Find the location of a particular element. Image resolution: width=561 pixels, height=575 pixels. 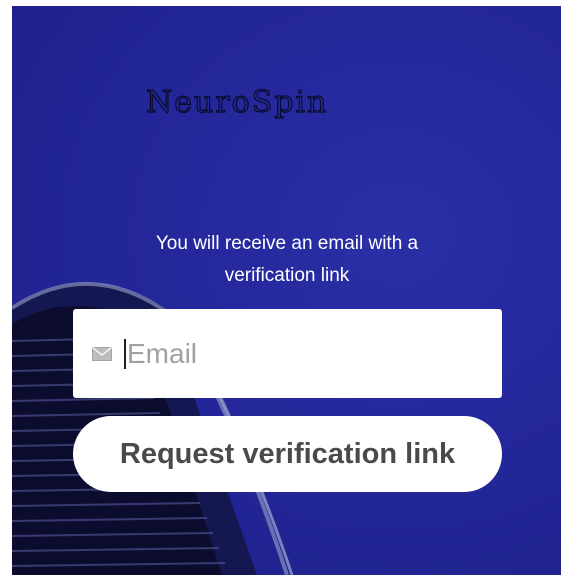

text-cursor is located at coordinates (125, 353).